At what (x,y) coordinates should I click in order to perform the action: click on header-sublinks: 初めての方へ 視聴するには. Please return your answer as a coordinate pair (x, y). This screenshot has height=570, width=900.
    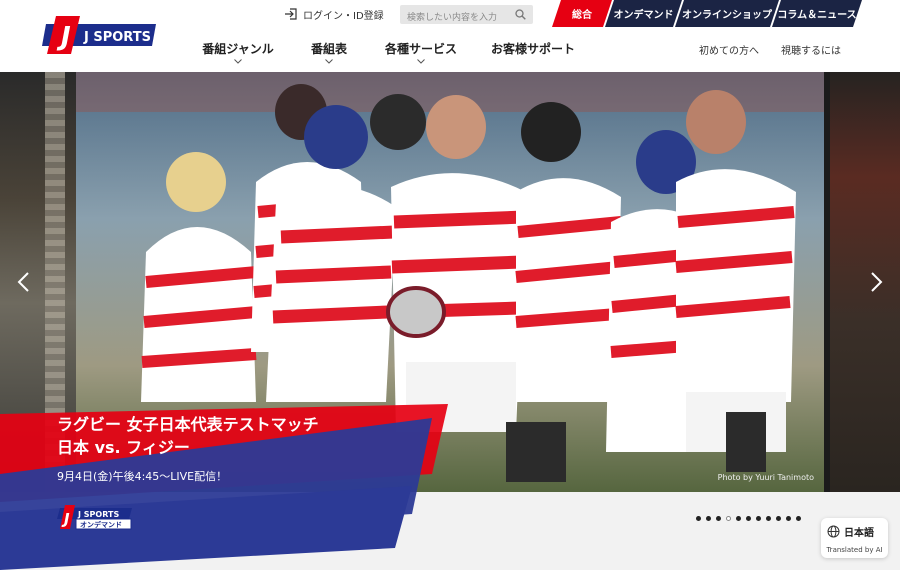
    Looking at the image, I should click on (770, 49).